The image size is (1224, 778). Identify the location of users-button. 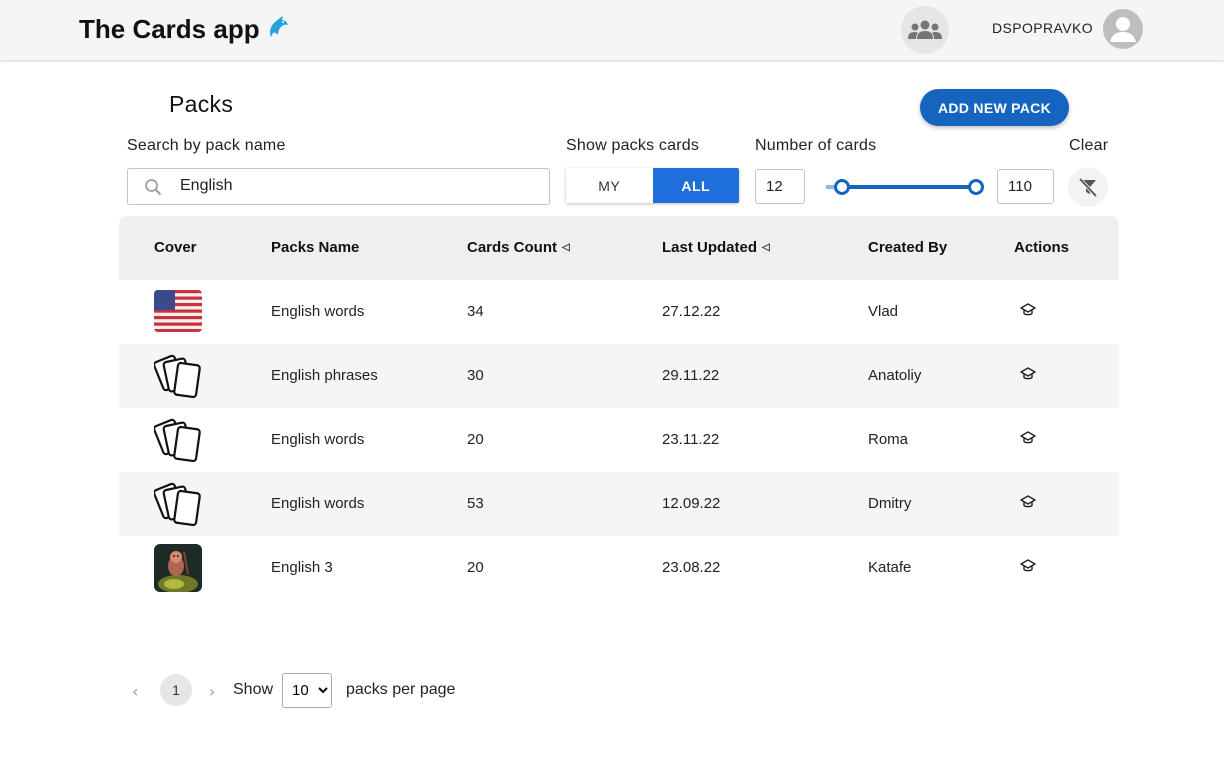
(925, 30).